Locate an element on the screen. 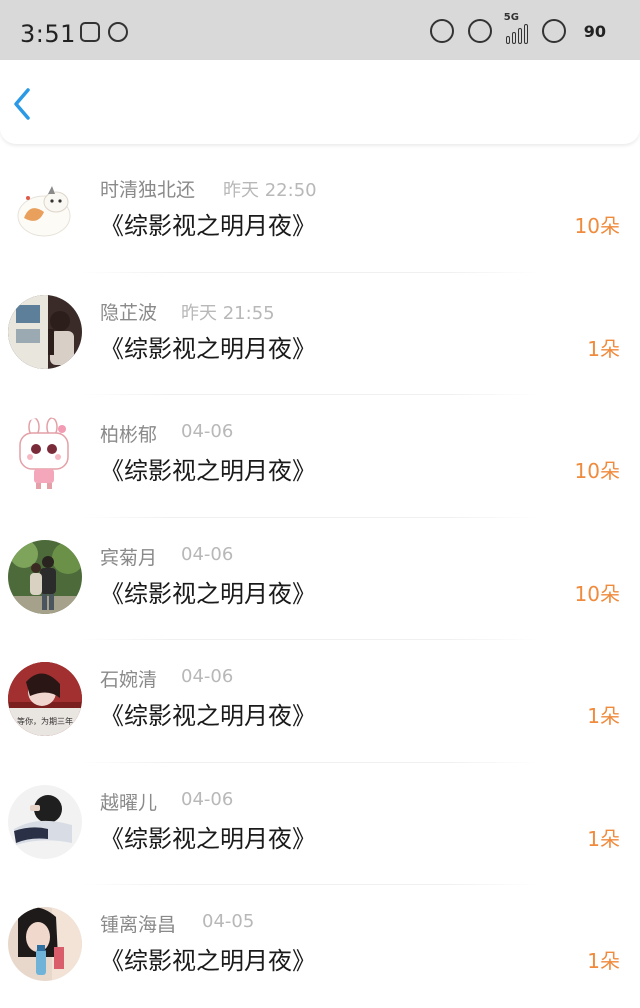 Image resolution: width=640 pixels, height=1008 pixels. sender-name: 宾菊月 is located at coordinates (129, 557).